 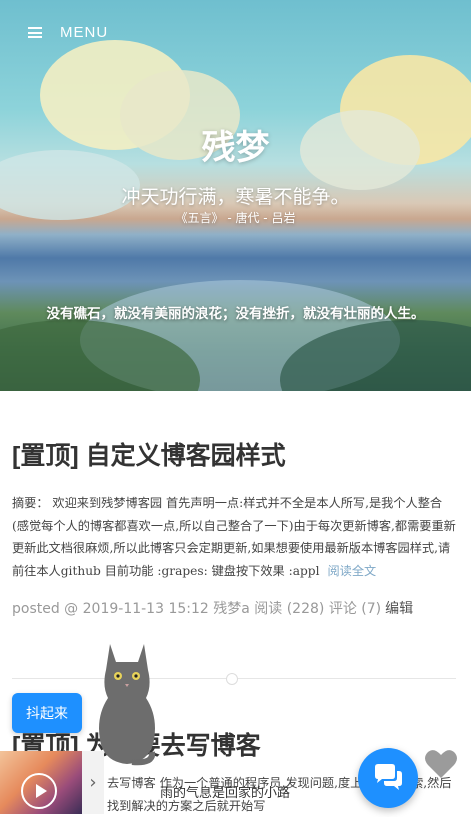 I want to click on song-title: 雨的气息是回家的小路, so click(x=225, y=793).